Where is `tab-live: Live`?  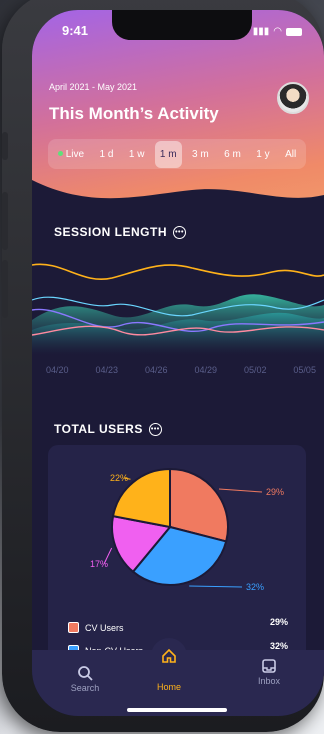 tab-live: Live is located at coordinates (71, 154).